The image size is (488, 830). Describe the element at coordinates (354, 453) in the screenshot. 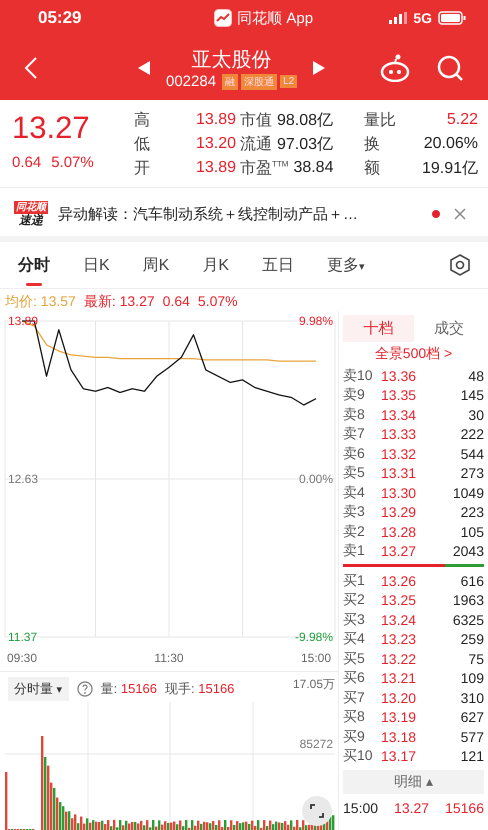

I see `level-label: 卖6` at that location.